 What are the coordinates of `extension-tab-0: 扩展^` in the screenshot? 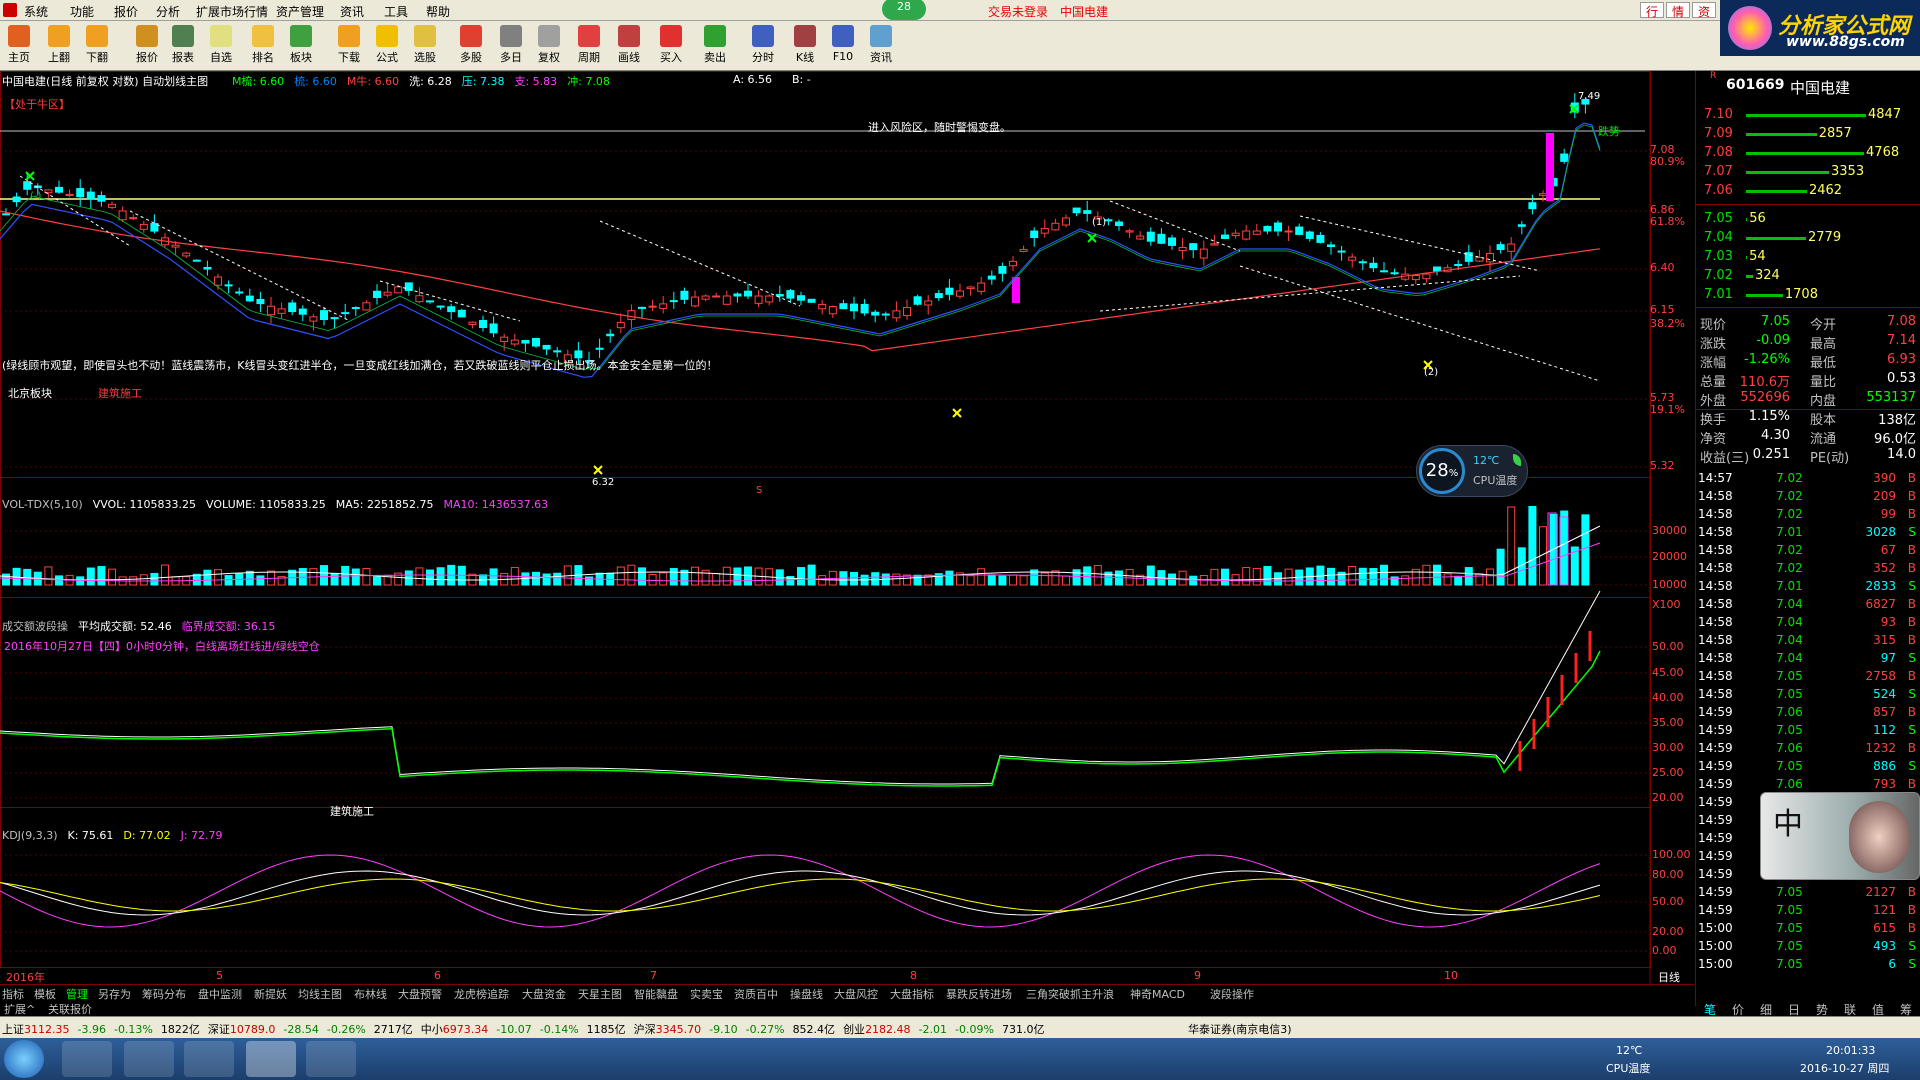 It's located at (19, 1009).